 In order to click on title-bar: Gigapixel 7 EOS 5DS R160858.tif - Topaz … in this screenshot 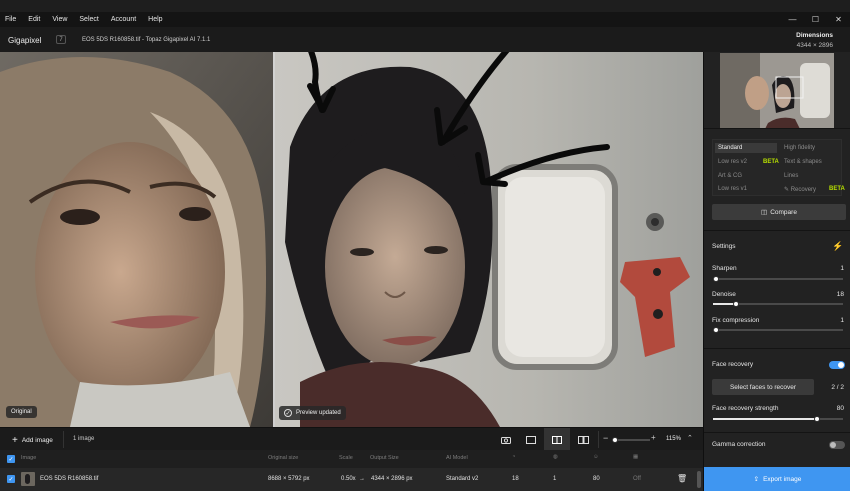, I will do `click(425, 39)`.